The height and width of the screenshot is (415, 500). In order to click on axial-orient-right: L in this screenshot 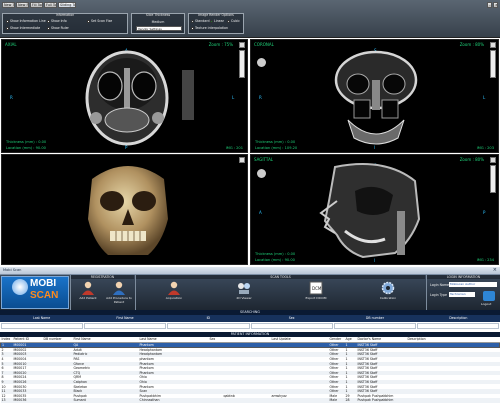, I will do `click(233, 97)`.